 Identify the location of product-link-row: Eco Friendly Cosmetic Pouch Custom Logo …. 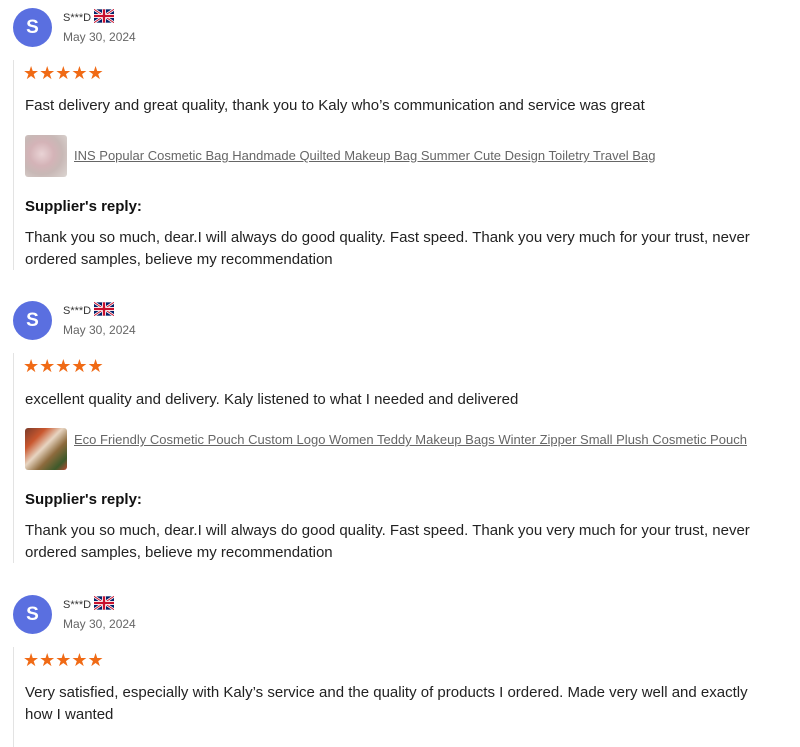
(395, 450).